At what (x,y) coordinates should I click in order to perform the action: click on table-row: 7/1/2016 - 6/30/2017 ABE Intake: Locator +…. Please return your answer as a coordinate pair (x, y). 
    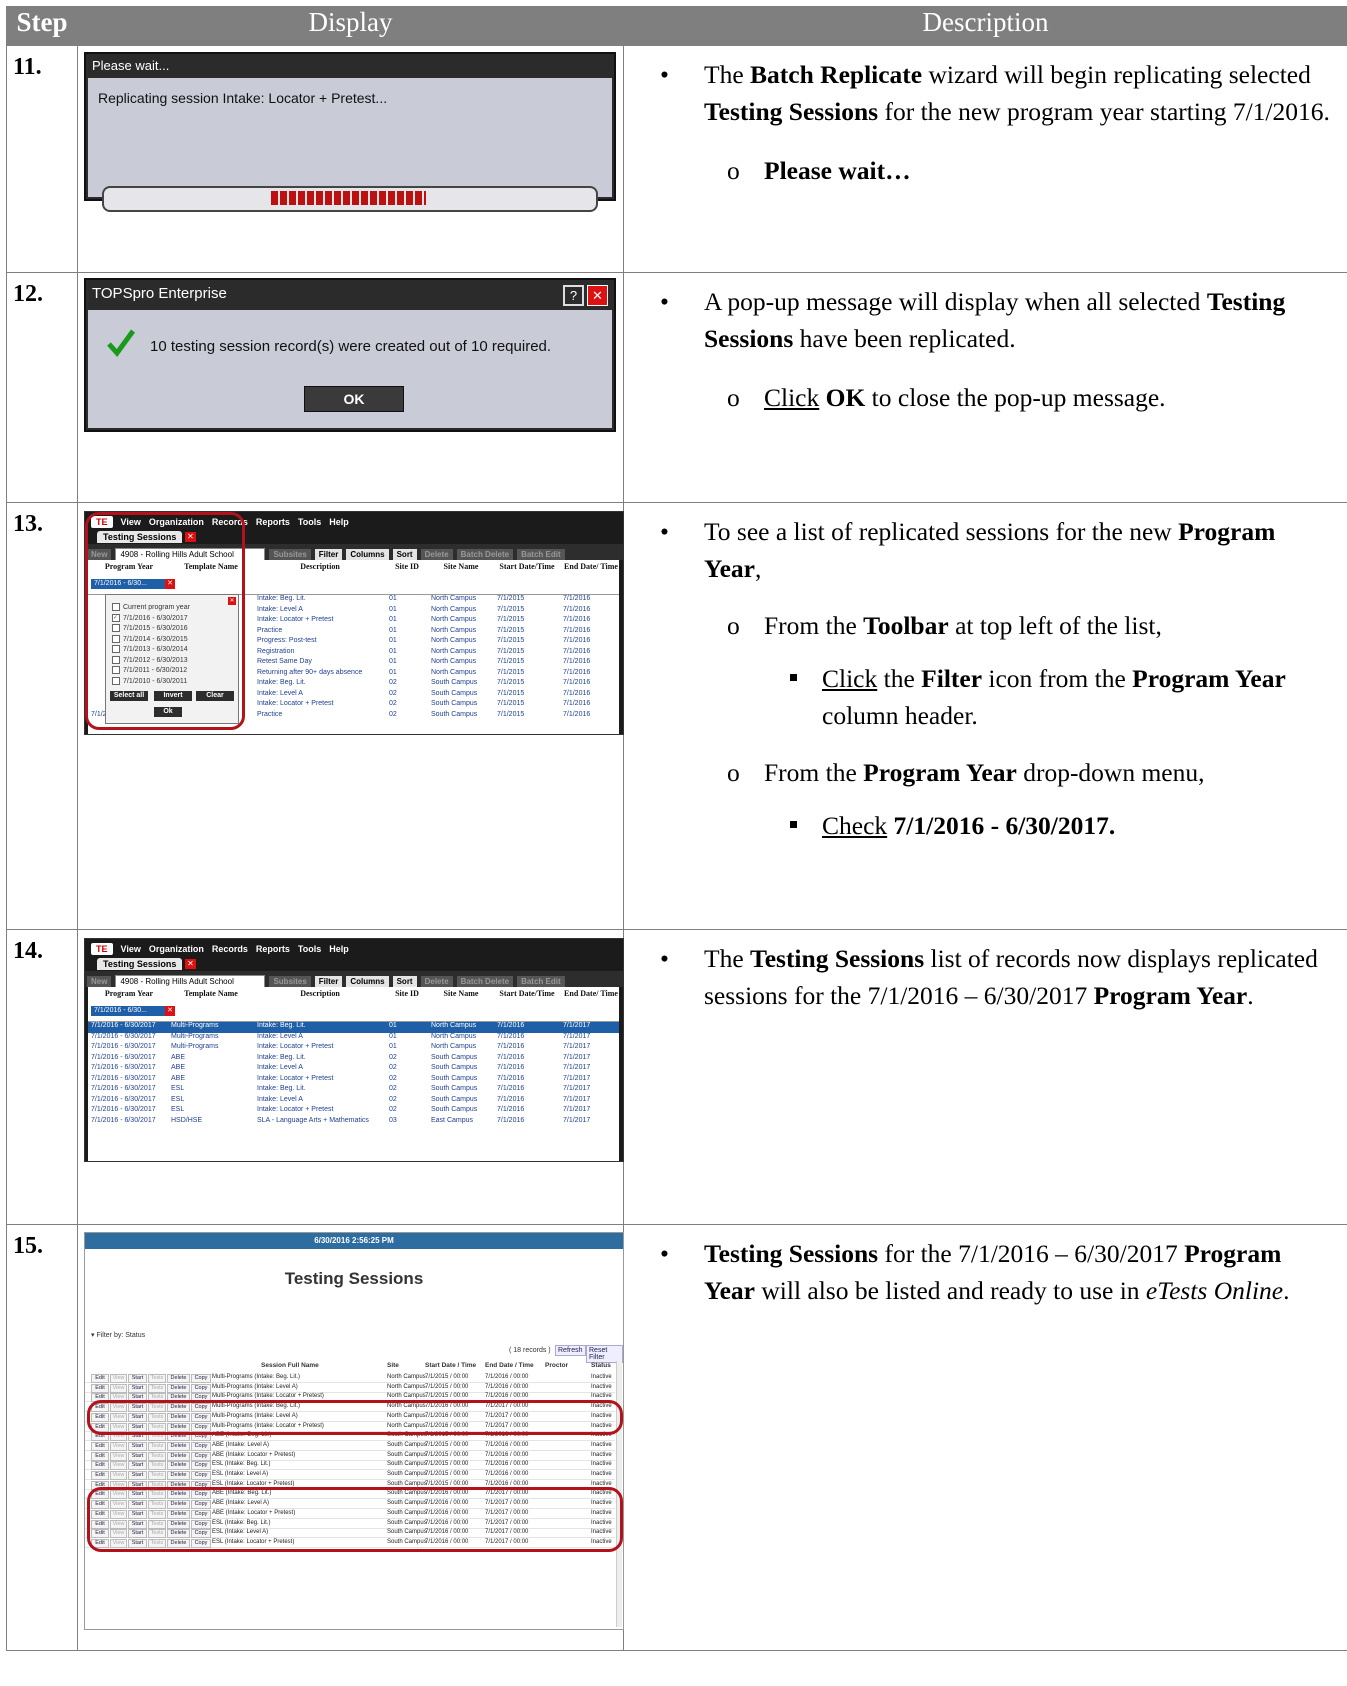
    Looking at the image, I should click on (354, 1080).